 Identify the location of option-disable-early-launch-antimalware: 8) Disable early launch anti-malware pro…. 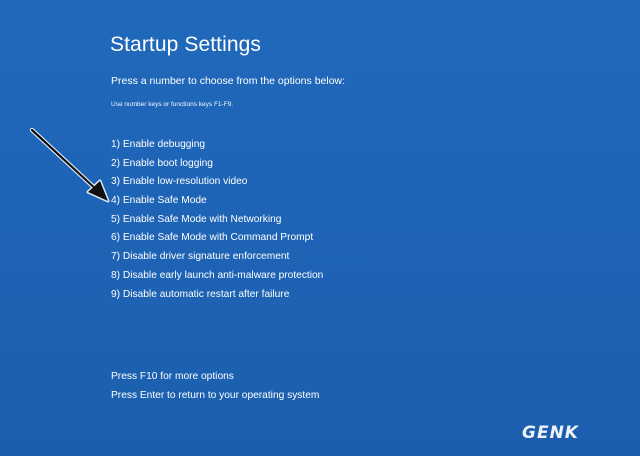
(217, 276).